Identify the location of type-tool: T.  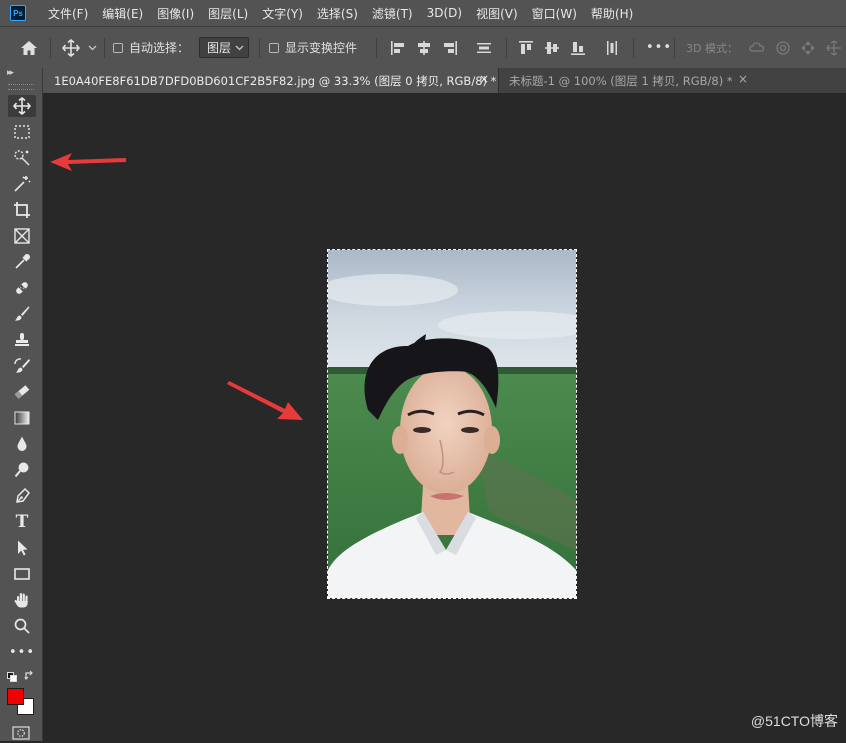
(22, 522).